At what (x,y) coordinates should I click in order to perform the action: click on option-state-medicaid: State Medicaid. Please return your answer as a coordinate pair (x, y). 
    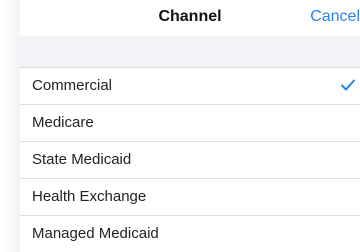
    Looking at the image, I should click on (190, 159).